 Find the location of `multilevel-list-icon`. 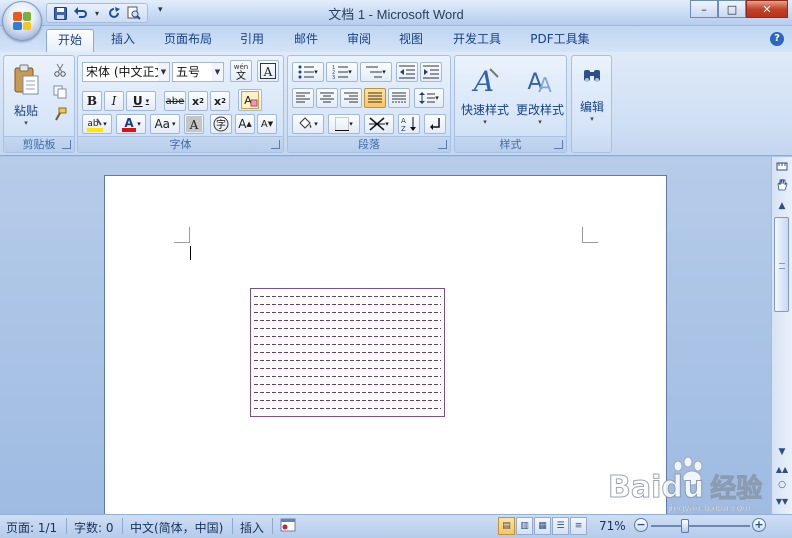

multilevel-list-icon is located at coordinates (374, 72).